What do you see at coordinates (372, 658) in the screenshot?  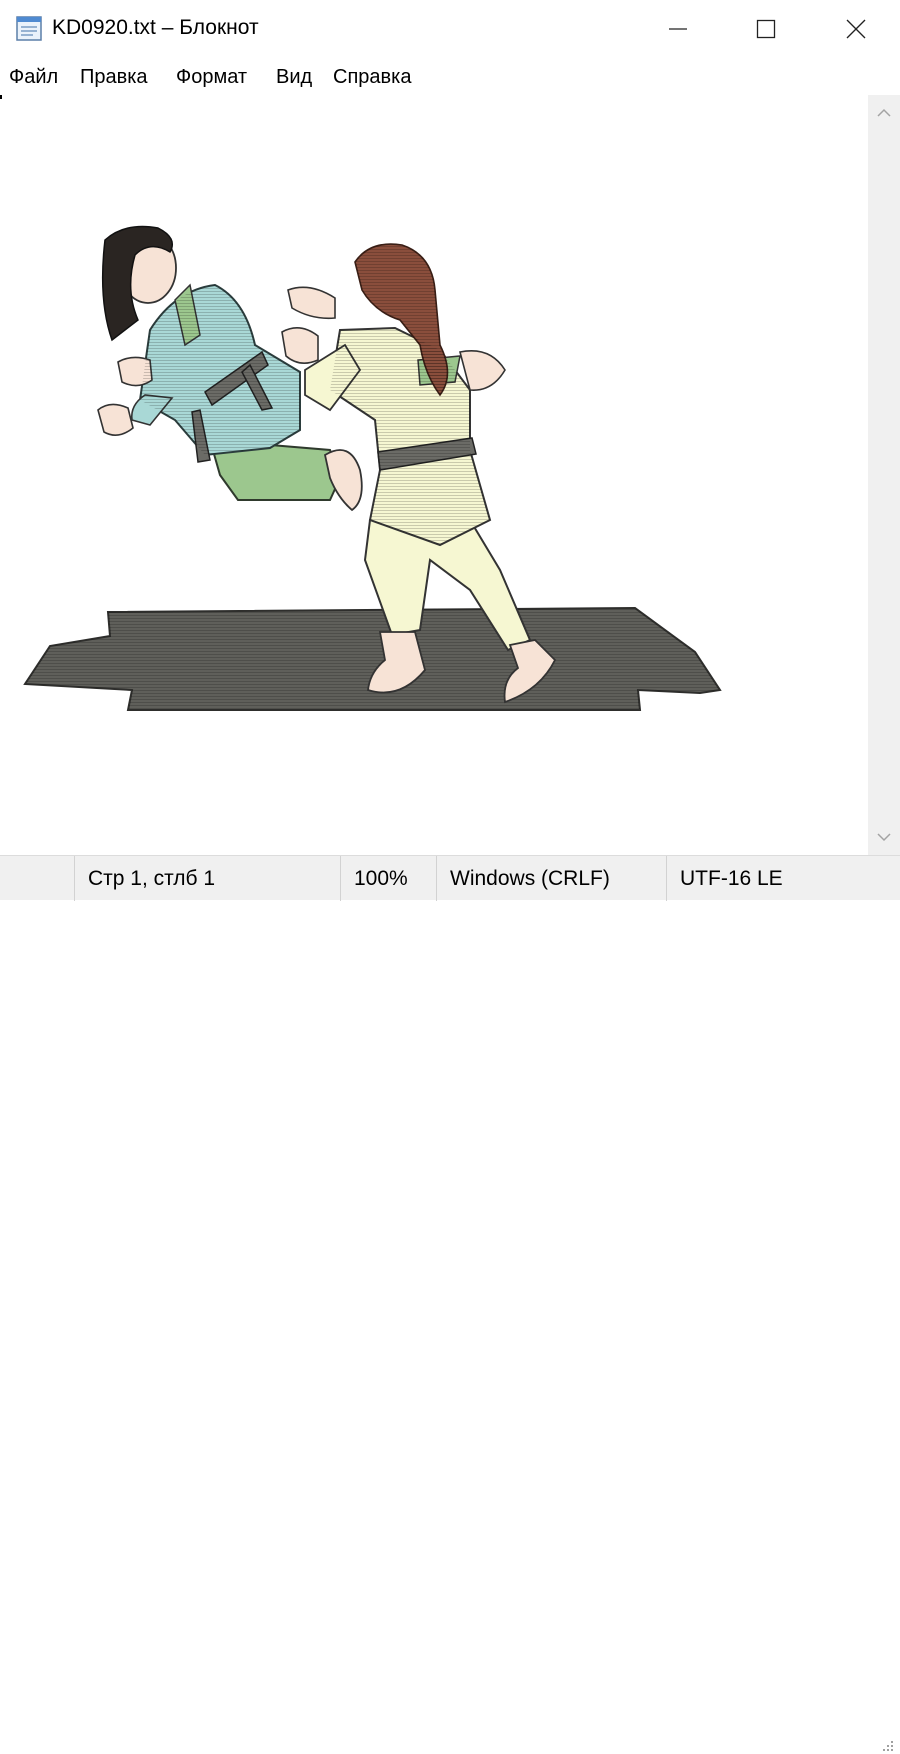 I see `mat` at bounding box center [372, 658].